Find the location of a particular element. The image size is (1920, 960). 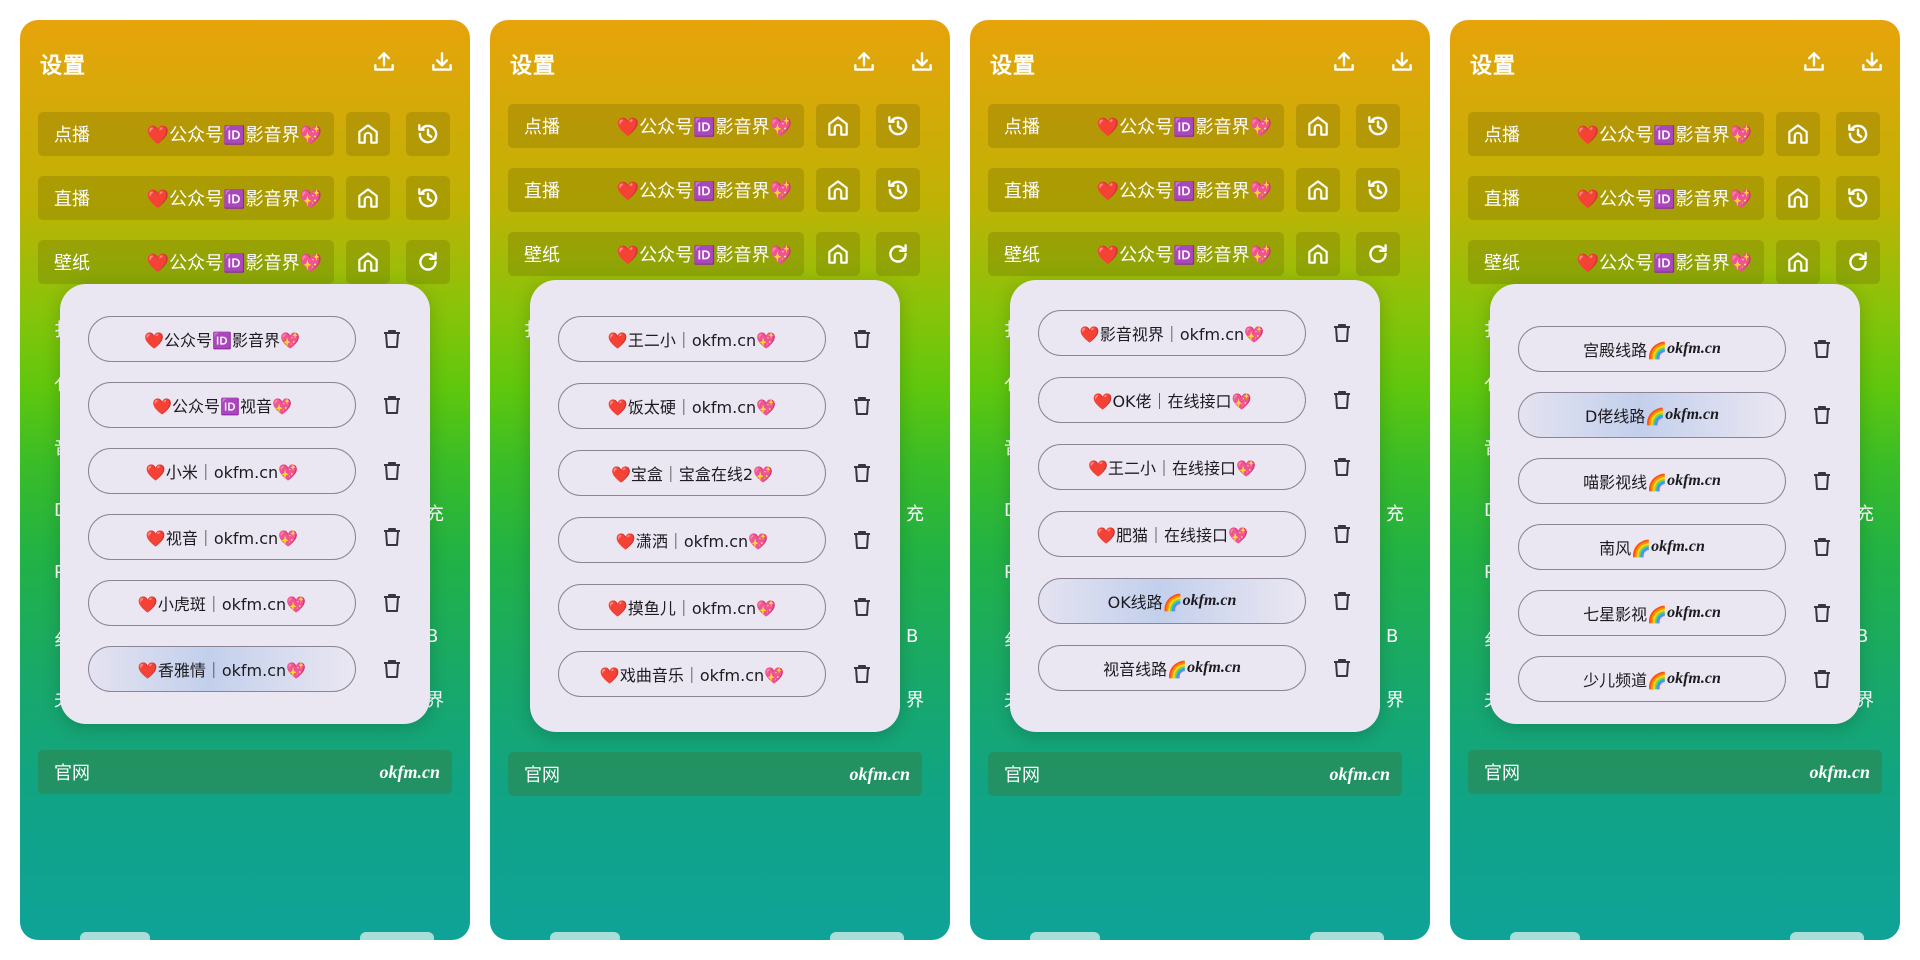

source-option: ❤️OK佬｜在线接口💖 is located at coordinates (1172, 400).